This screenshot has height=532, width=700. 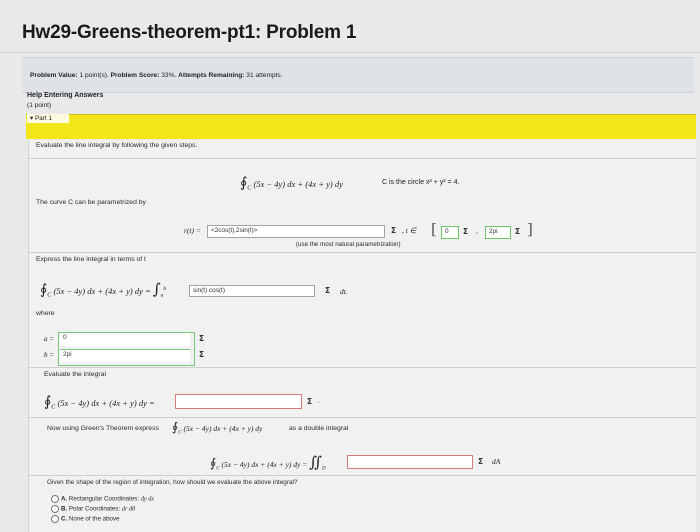 I want to click on subscript-d: D, so click(x=323, y=469).